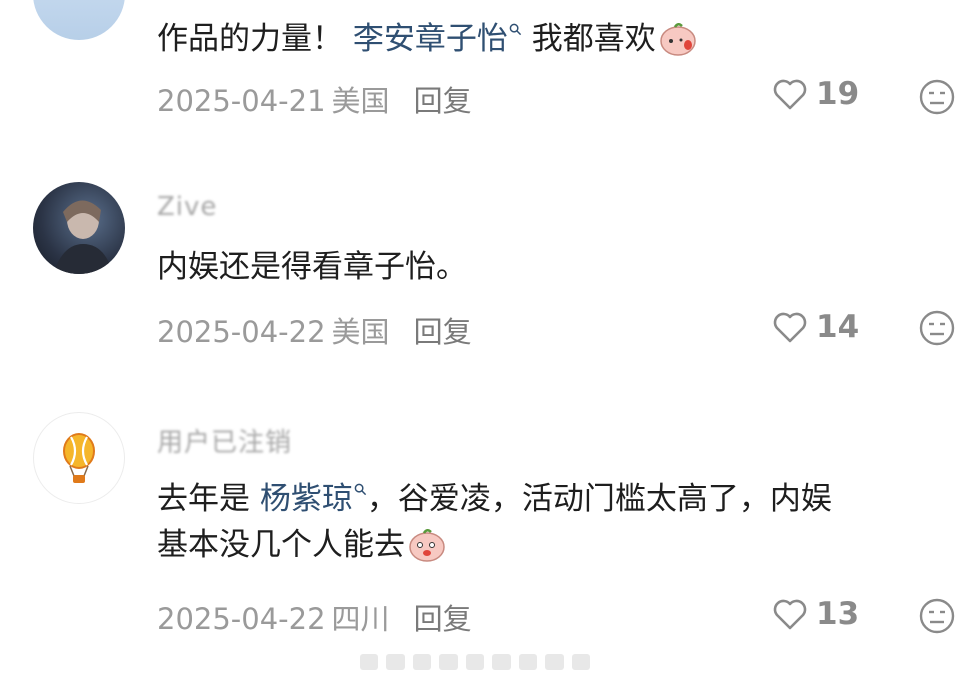  Describe the element at coordinates (552, 267) in the screenshot. I see `comment-text: 内娱还是得看章子怡。` at that location.